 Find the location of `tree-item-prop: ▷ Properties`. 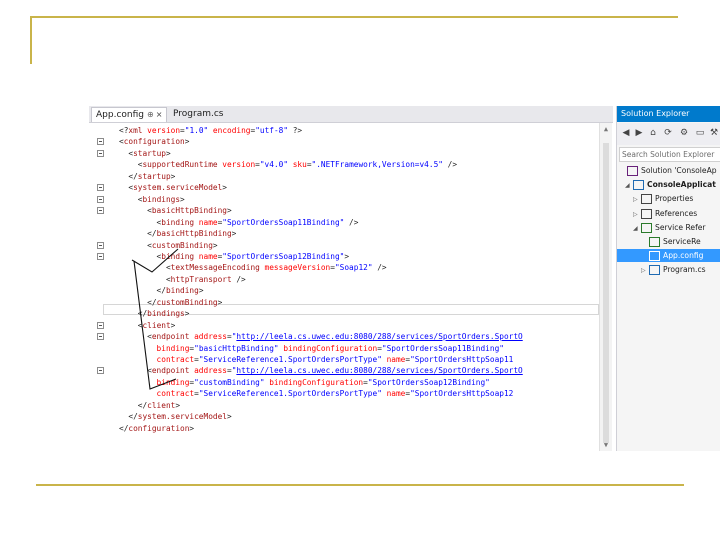

tree-item-prop: ▷ Properties is located at coordinates (668, 198).